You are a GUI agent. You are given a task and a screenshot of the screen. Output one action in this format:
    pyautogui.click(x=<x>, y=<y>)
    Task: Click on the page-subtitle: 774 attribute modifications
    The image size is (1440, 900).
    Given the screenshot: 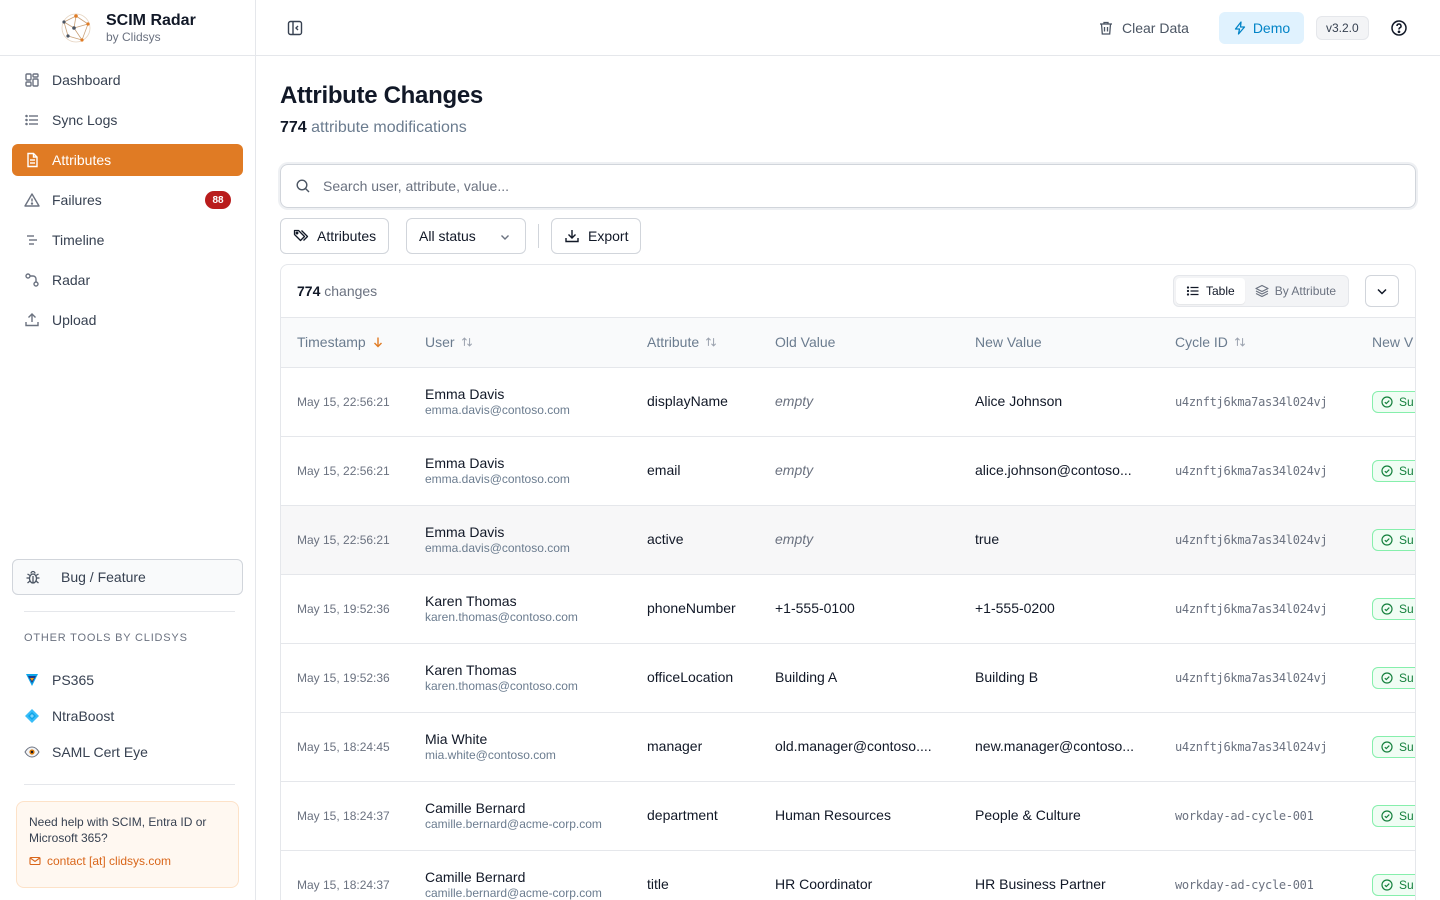 What is the action you would take?
    pyautogui.click(x=373, y=128)
    